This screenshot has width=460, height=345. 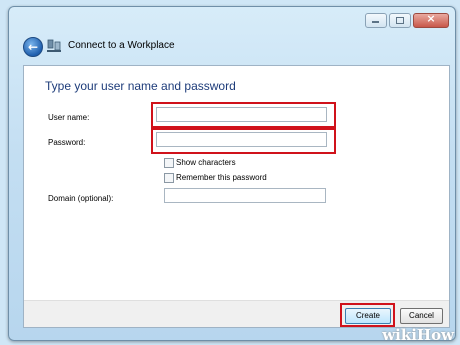 I want to click on minimize-icon, so click(x=375, y=22).